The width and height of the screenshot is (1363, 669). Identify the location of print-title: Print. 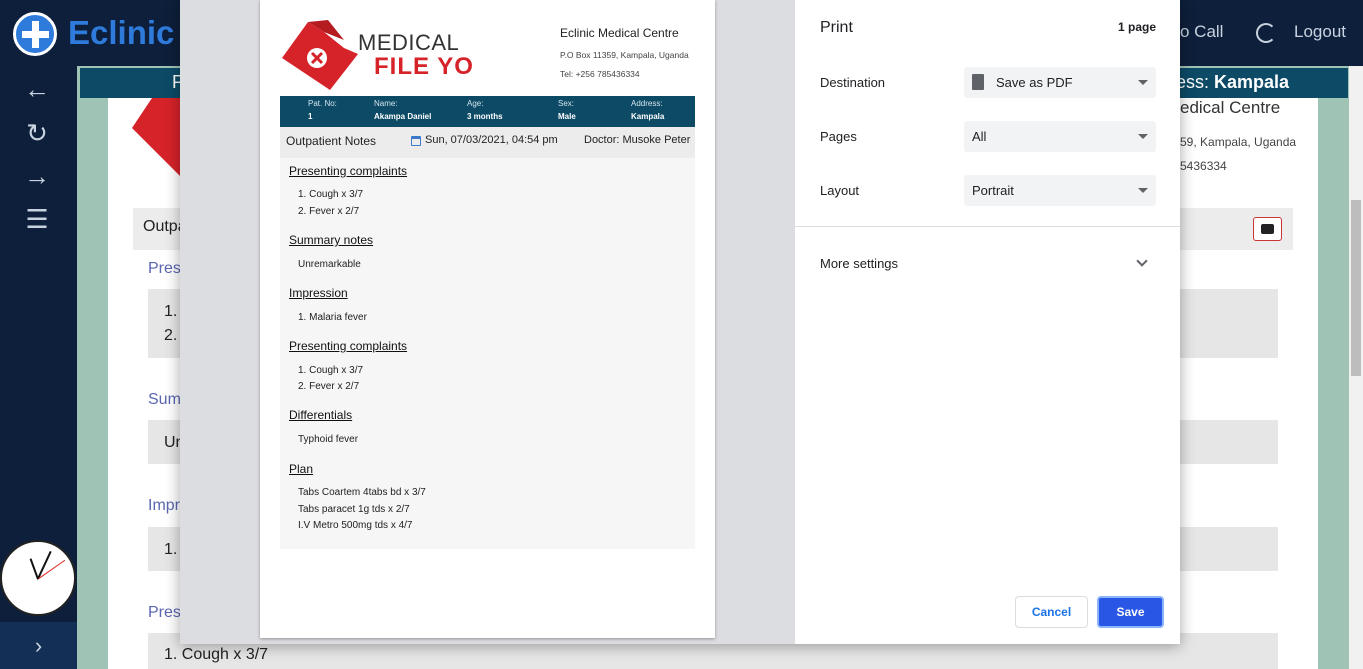
(836, 27).